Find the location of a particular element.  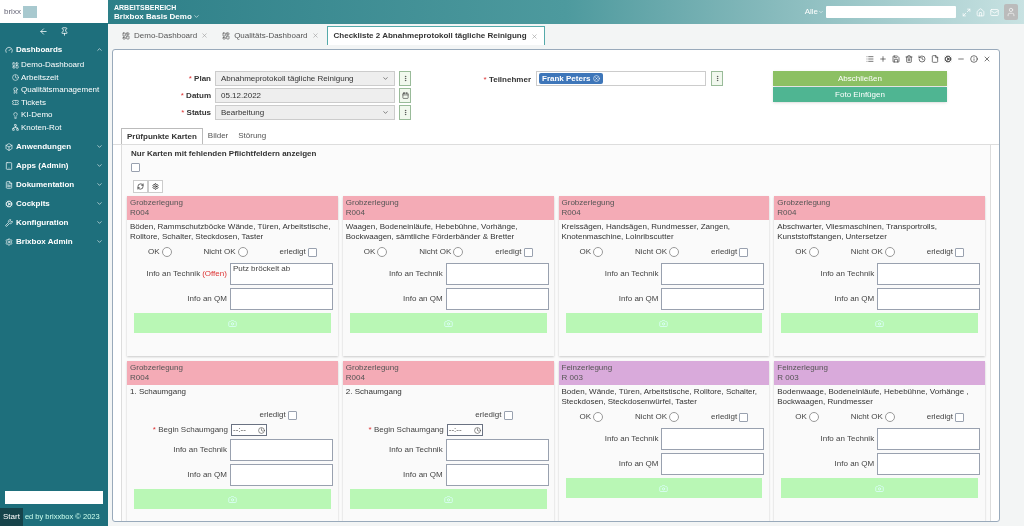

remove-icon is located at coordinates (597, 78).